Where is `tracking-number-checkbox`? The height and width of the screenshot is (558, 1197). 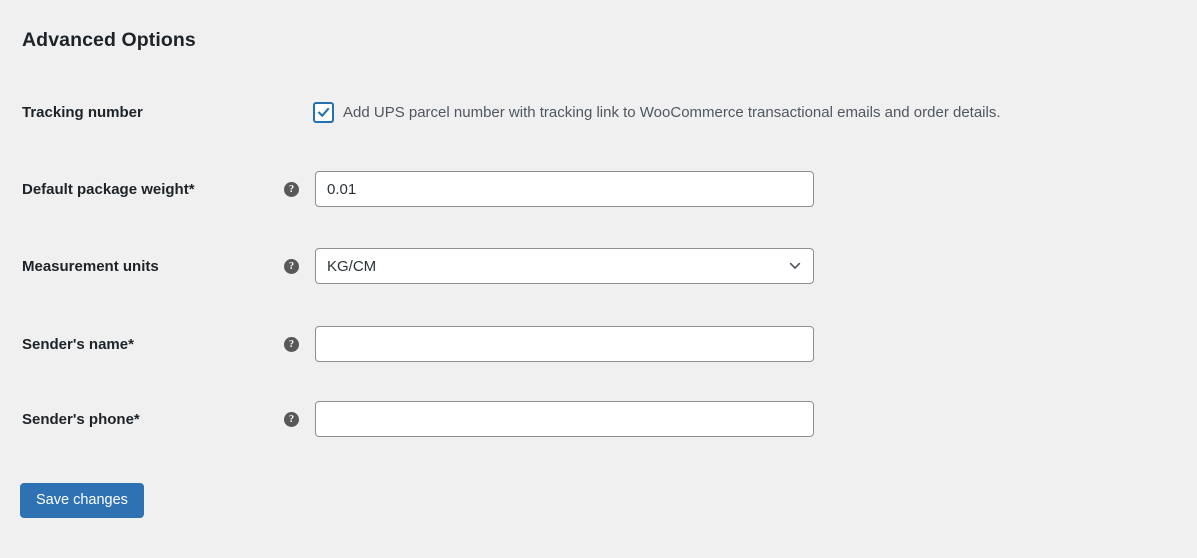
tracking-number-checkbox is located at coordinates (323, 112).